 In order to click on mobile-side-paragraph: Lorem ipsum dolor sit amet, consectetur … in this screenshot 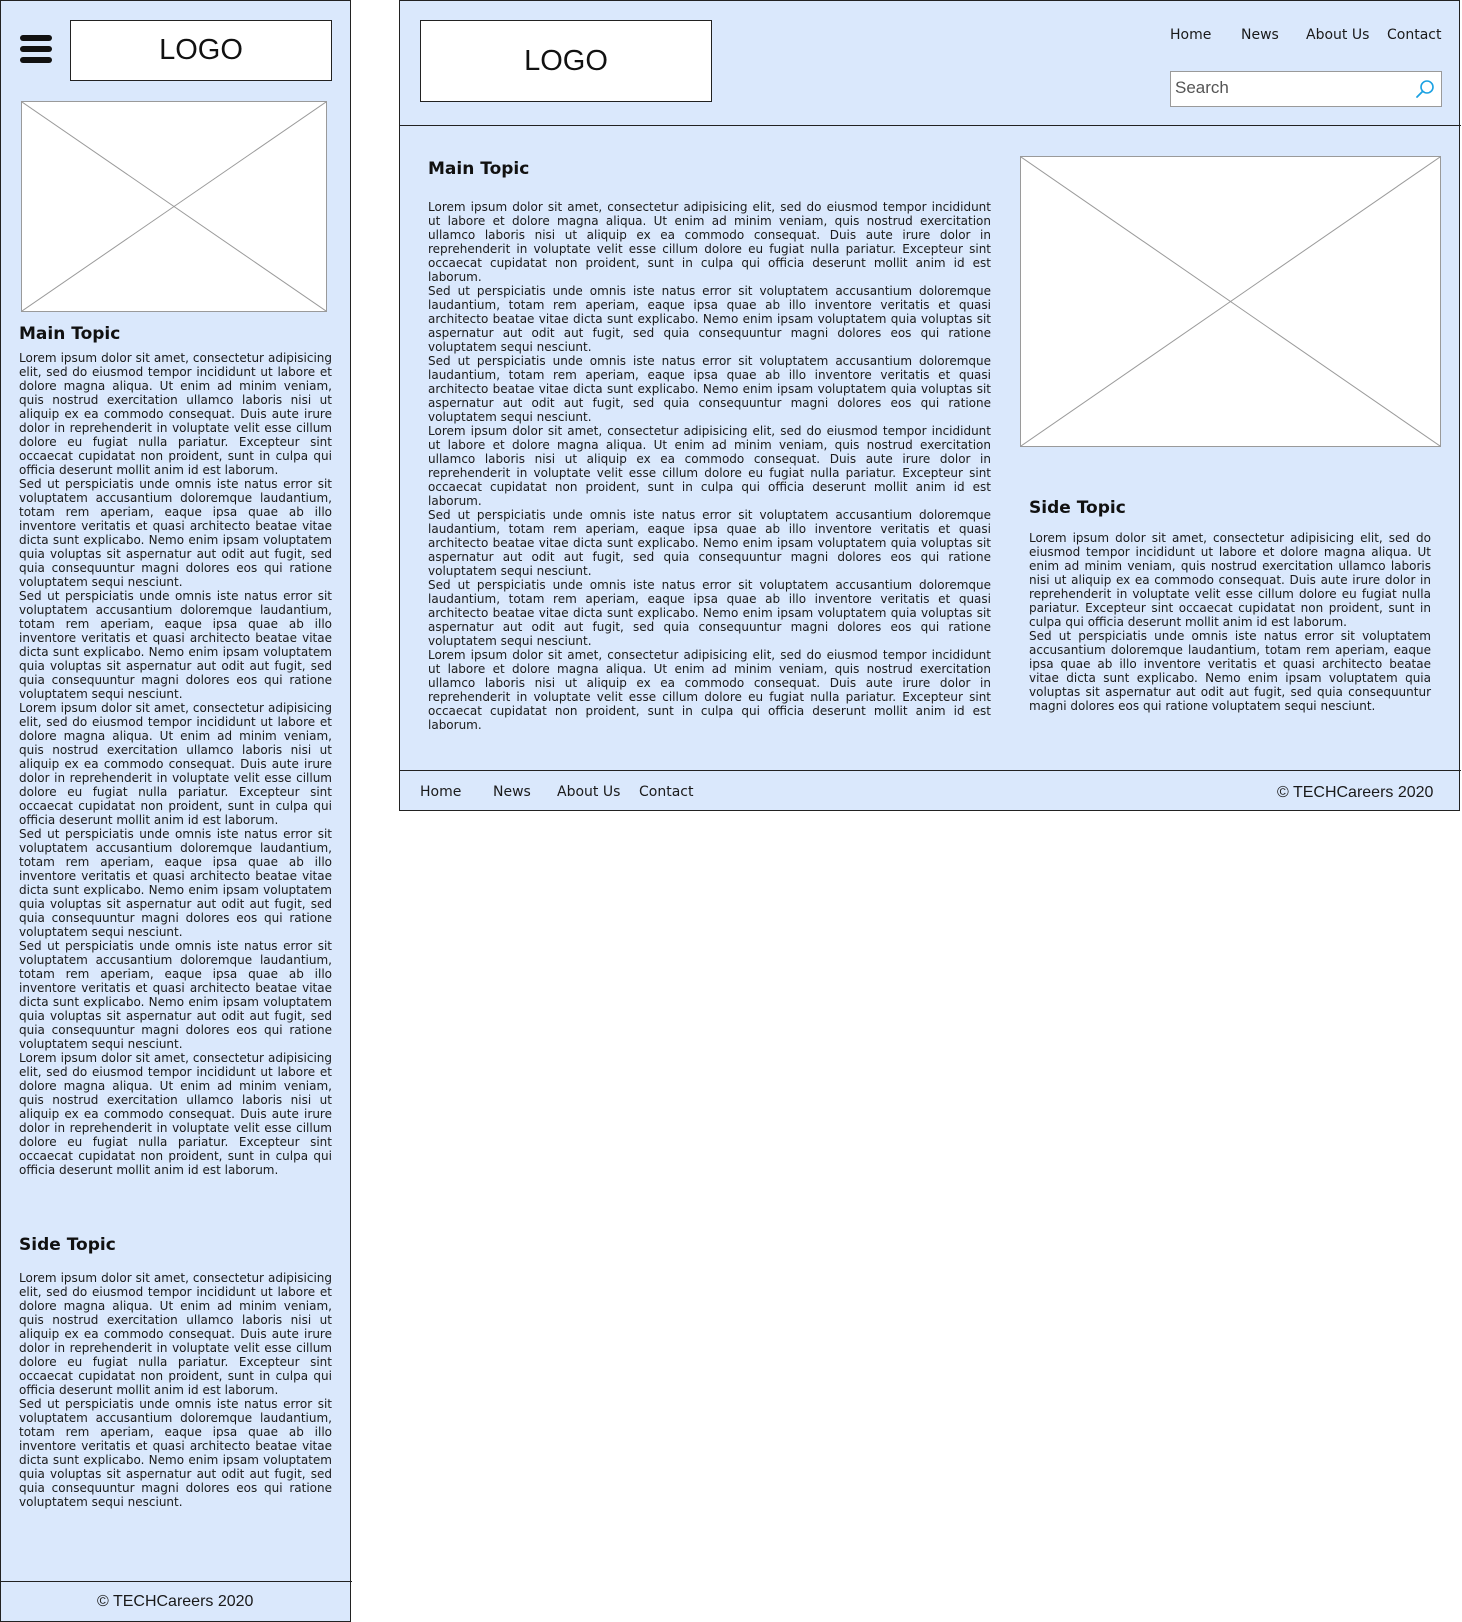, I will do `click(175, 1334)`.